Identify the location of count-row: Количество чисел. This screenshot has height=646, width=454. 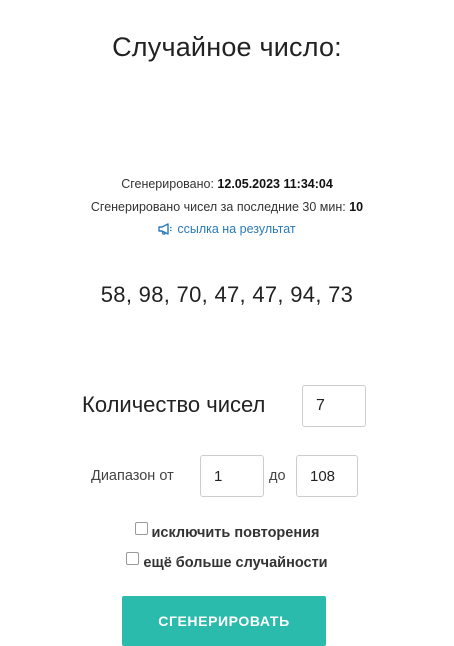
(227, 406).